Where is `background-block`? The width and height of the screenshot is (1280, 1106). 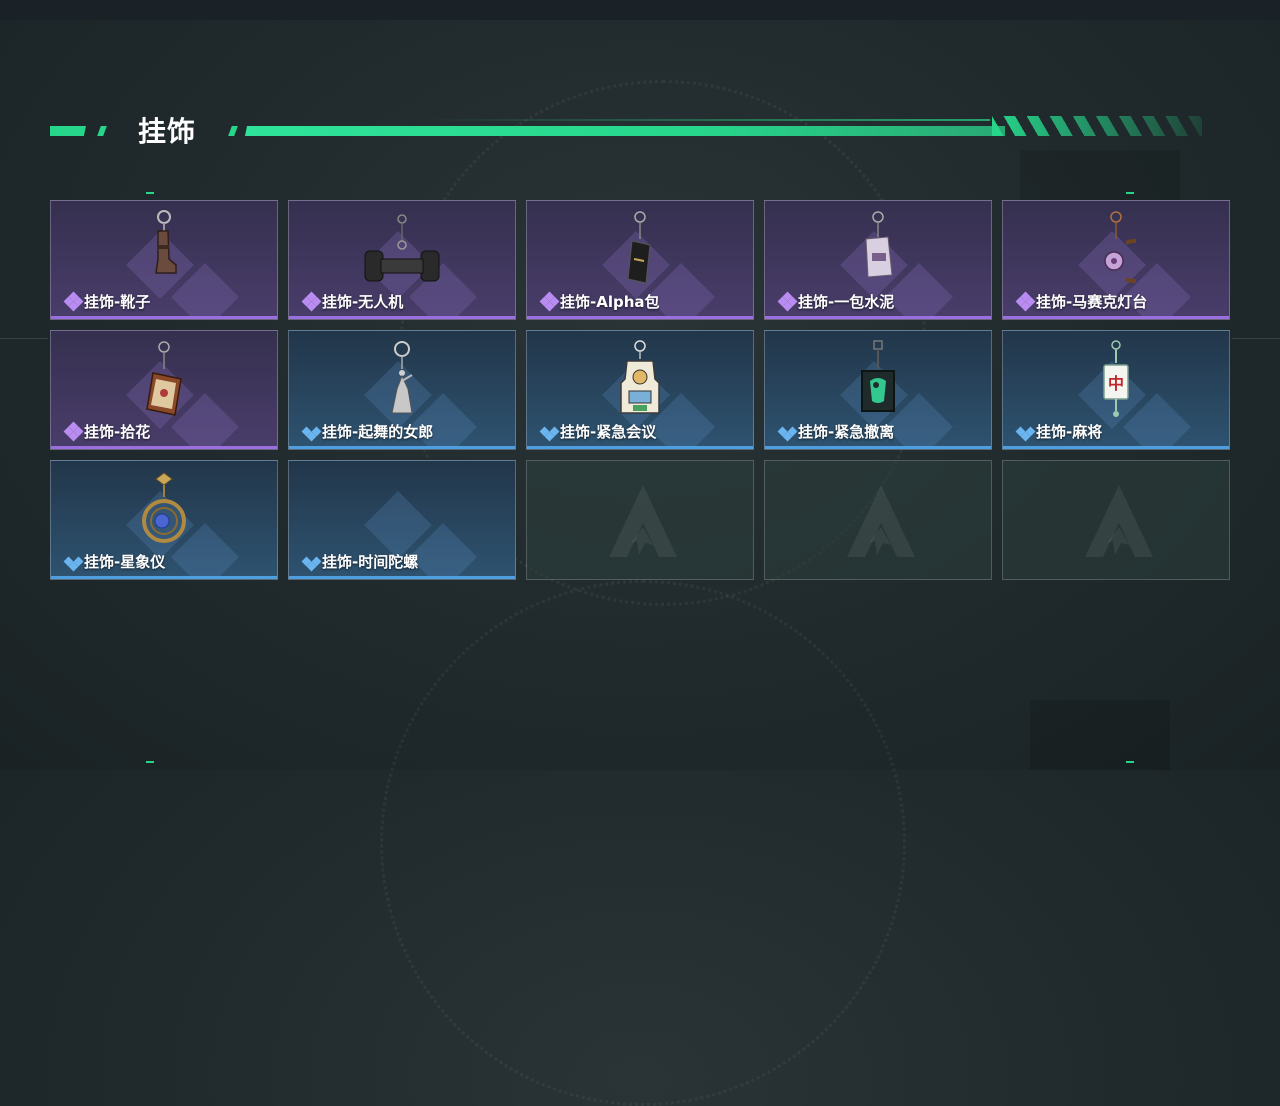 background-block is located at coordinates (1100, 735).